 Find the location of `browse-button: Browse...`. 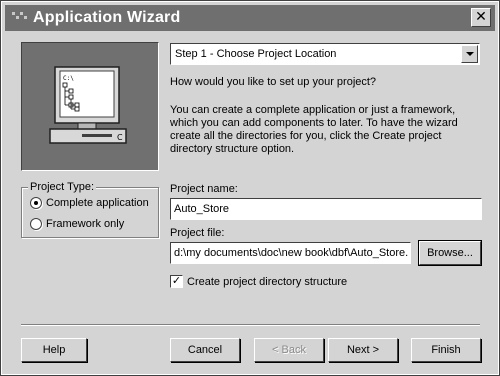

browse-button: Browse... is located at coordinates (450, 253).